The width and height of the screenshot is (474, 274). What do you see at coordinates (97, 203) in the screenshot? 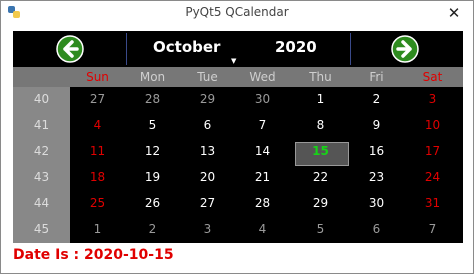
I see `day-cell: 25` at bounding box center [97, 203].